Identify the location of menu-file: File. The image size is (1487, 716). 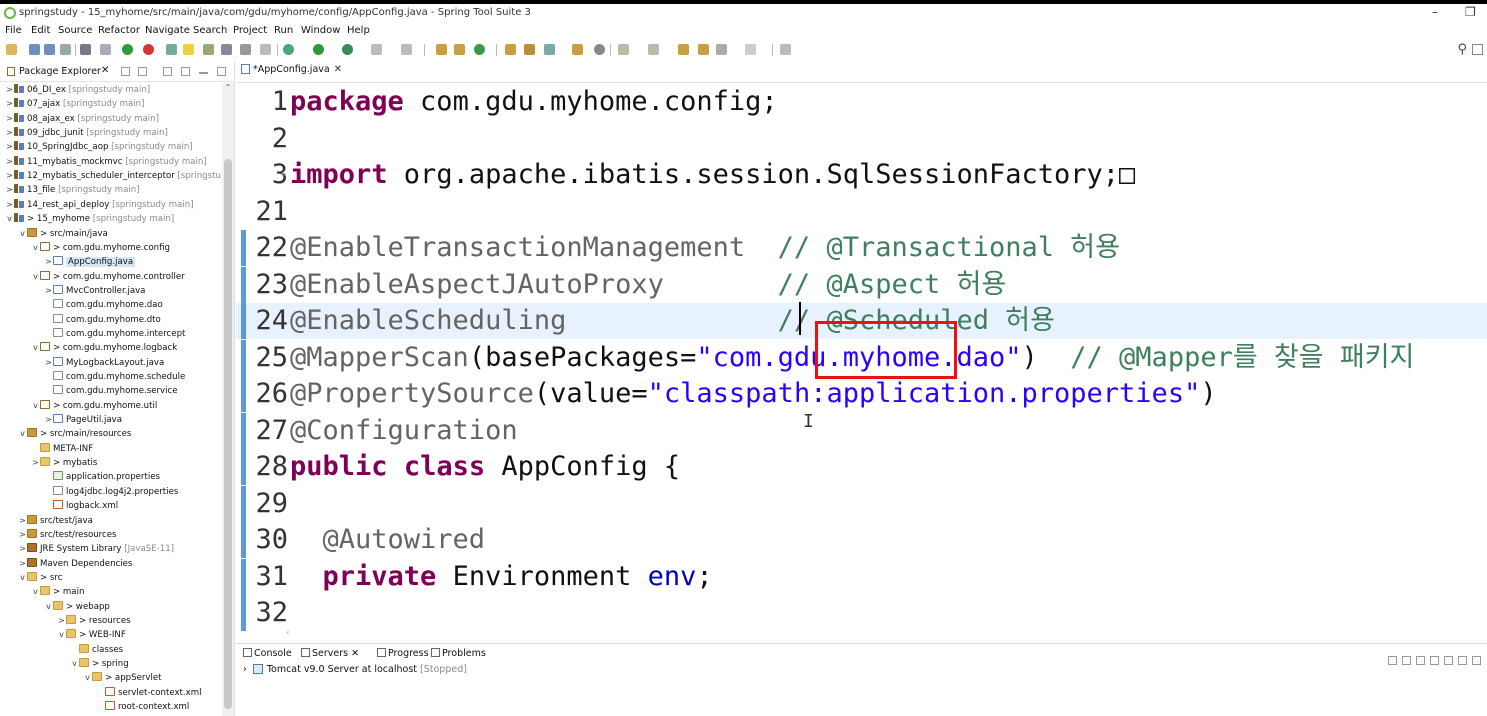
(13, 30).